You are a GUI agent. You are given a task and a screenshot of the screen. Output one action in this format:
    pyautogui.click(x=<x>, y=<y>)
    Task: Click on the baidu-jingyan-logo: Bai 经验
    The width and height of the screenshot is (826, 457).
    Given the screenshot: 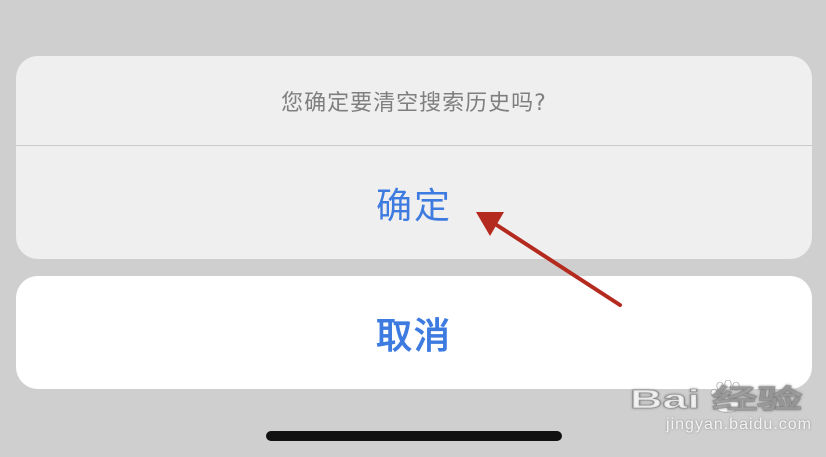 What is the action you would take?
    pyautogui.click(x=716, y=397)
    